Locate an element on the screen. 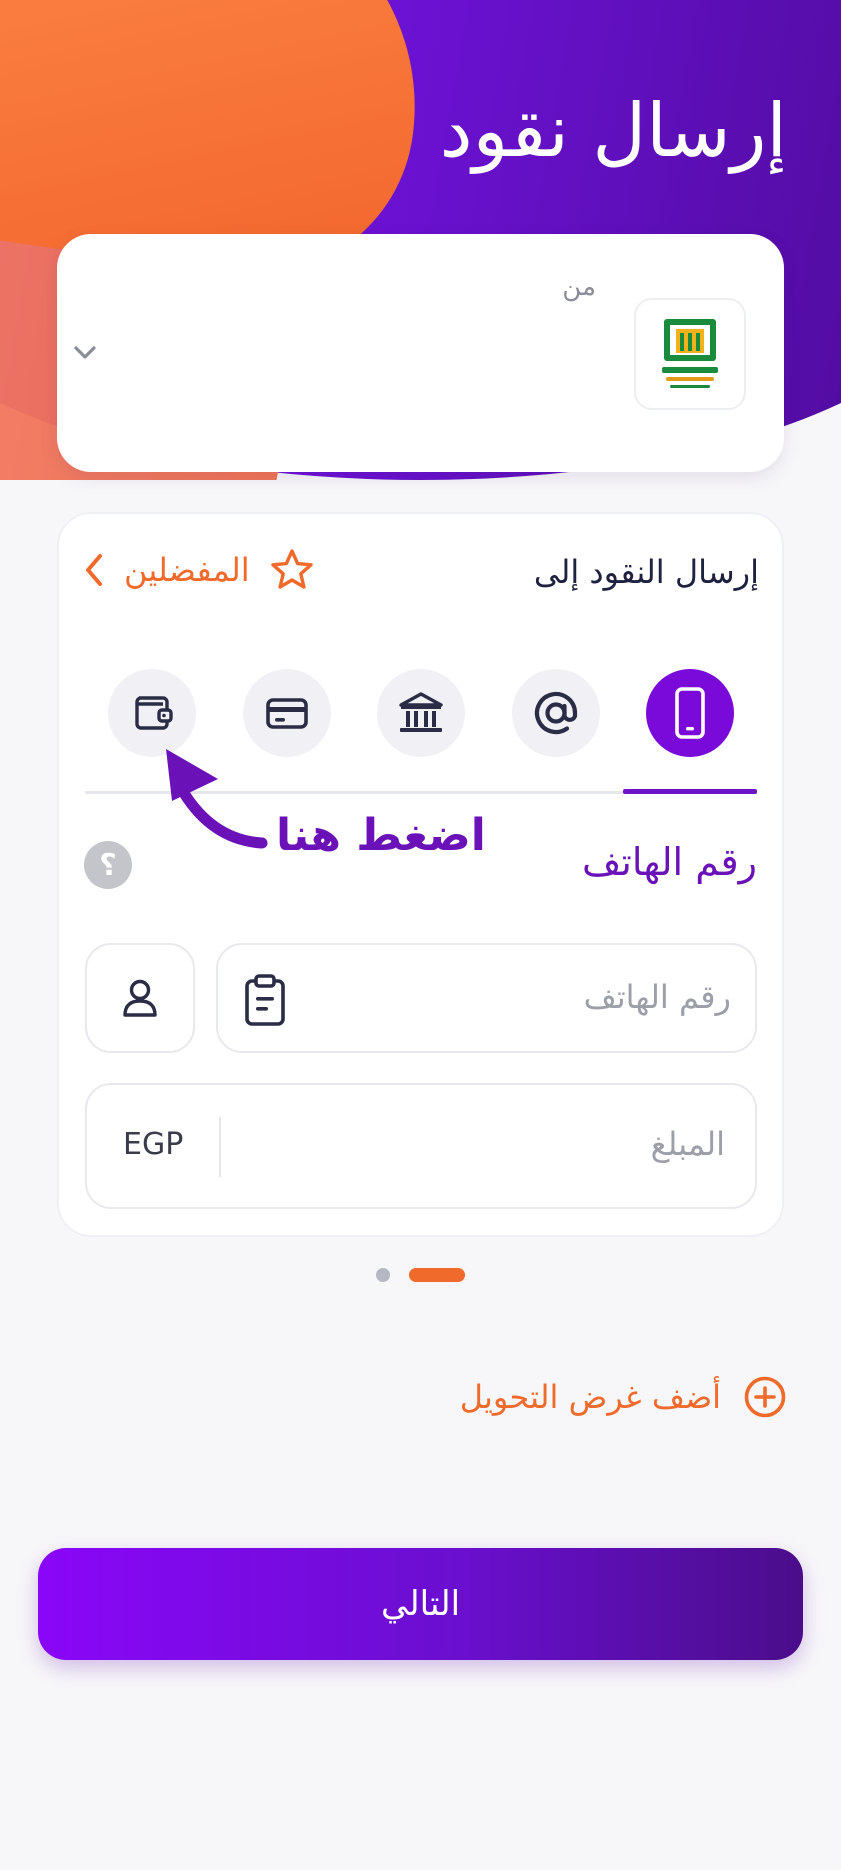 The height and width of the screenshot is (1870, 841). from-label: من is located at coordinates (579, 287).